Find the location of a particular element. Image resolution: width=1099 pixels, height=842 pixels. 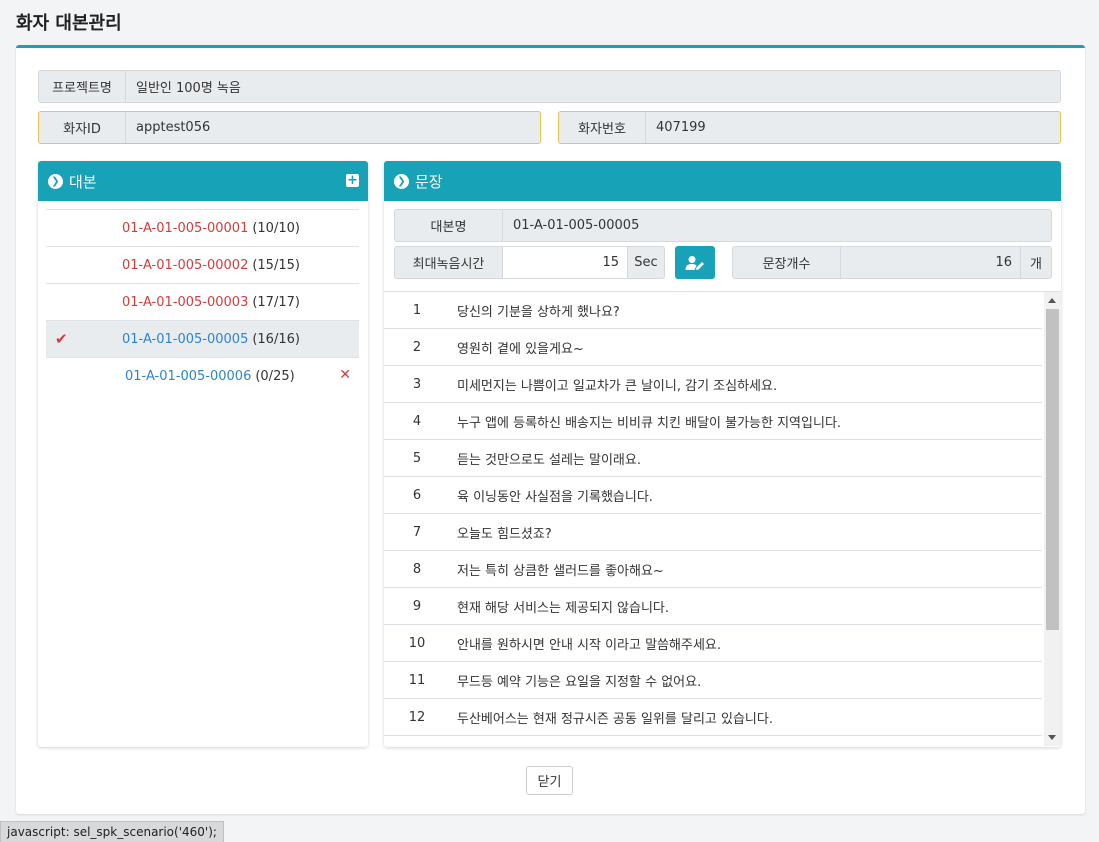

script-count: (15/15) is located at coordinates (276, 265).